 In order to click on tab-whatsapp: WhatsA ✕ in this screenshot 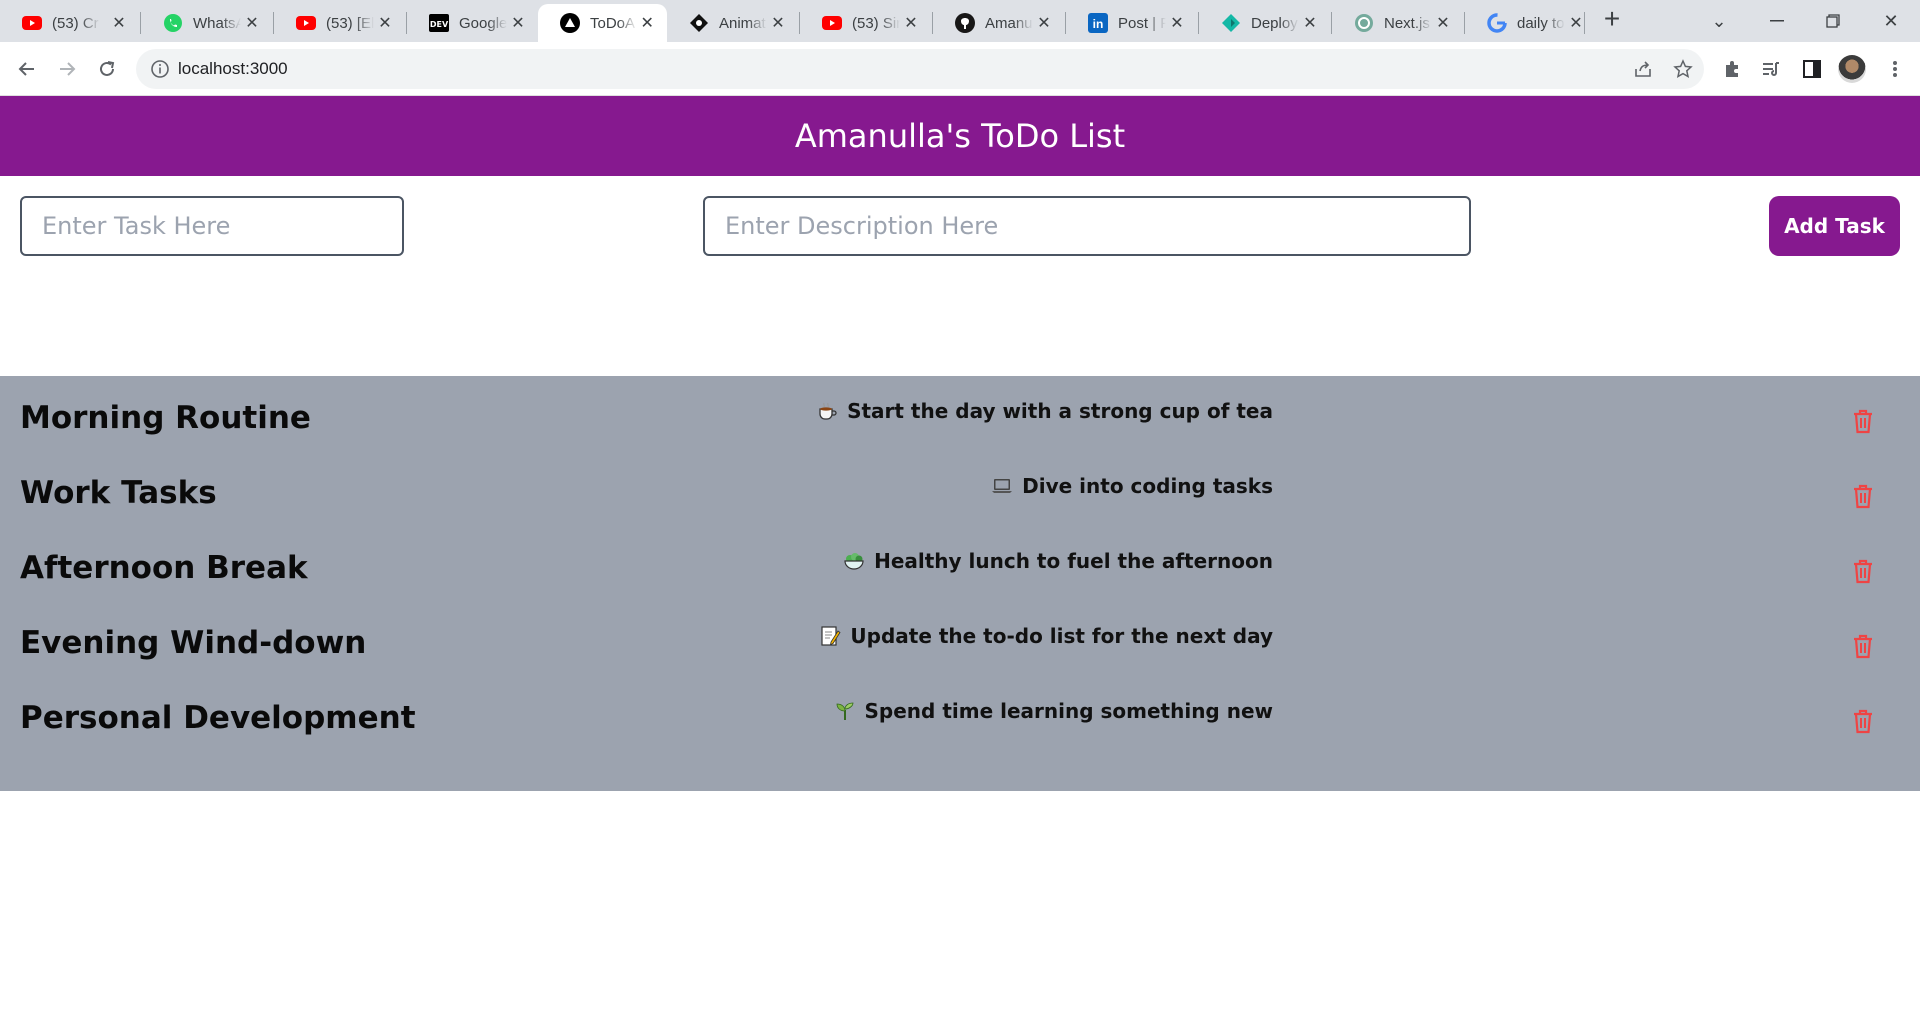, I will do `click(206, 23)`.